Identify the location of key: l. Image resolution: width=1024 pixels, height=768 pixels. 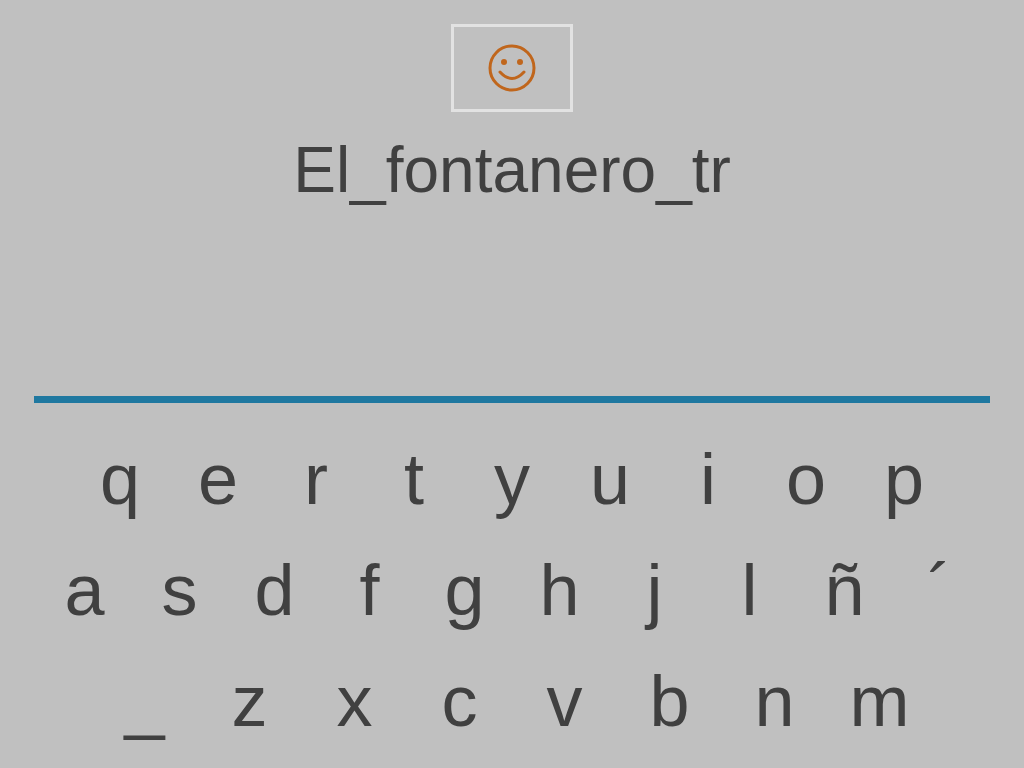
(749, 589).